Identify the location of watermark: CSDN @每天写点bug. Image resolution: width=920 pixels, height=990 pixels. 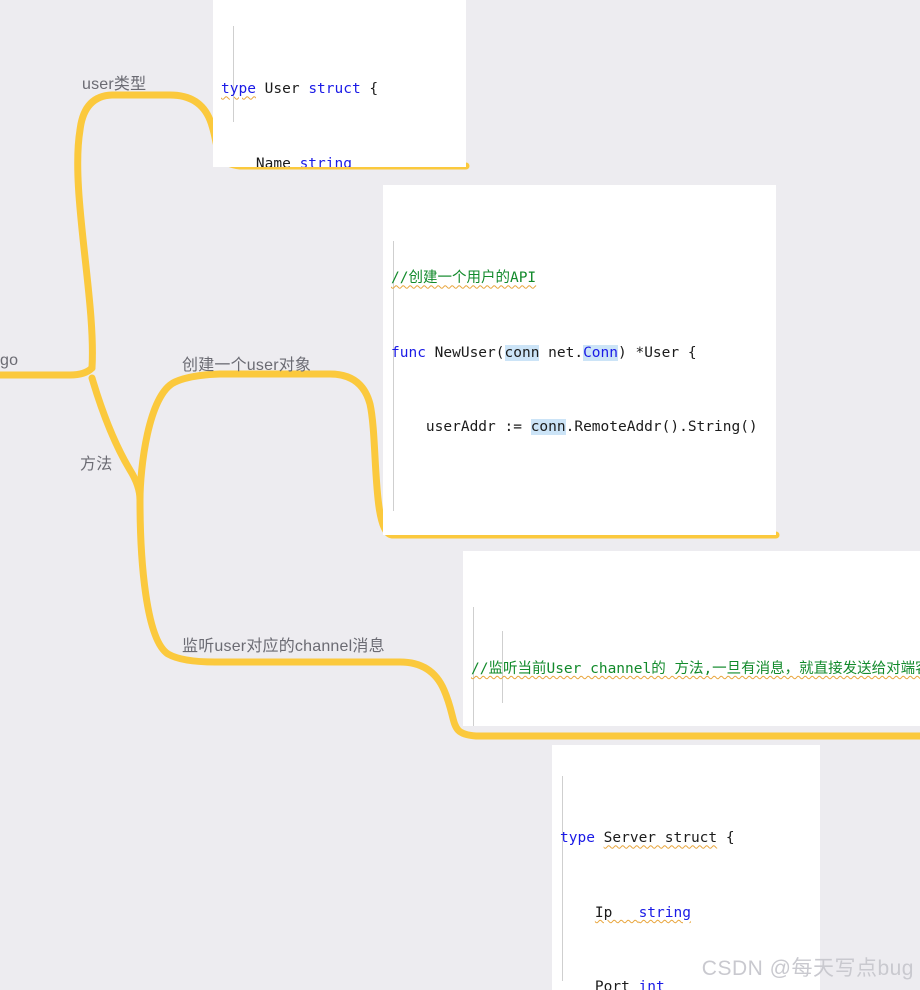
(807, 968).